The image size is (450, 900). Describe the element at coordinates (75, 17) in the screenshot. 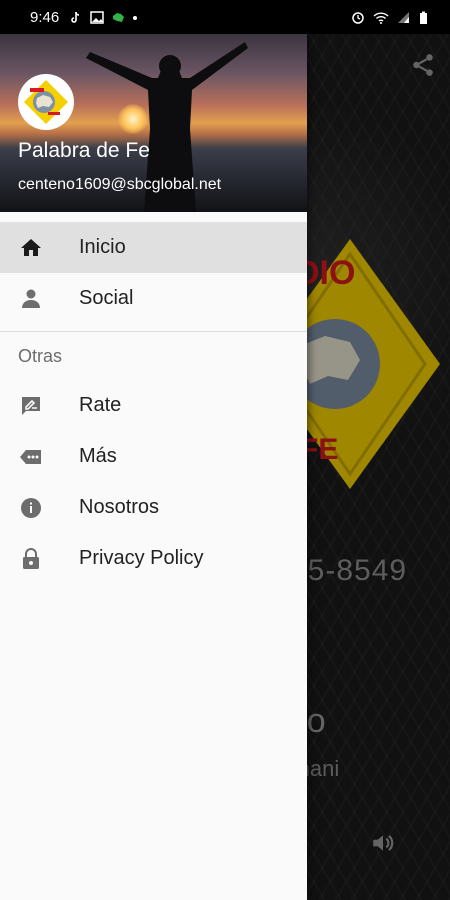

I see `tiktok-icon` at that location.